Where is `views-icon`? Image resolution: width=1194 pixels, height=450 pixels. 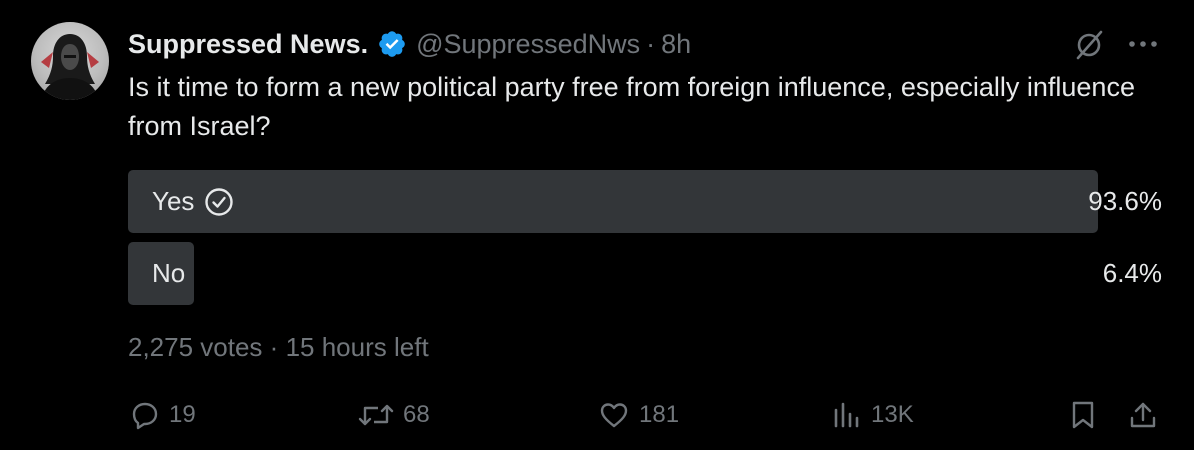
views-icon is located at coordinates (846, 415).